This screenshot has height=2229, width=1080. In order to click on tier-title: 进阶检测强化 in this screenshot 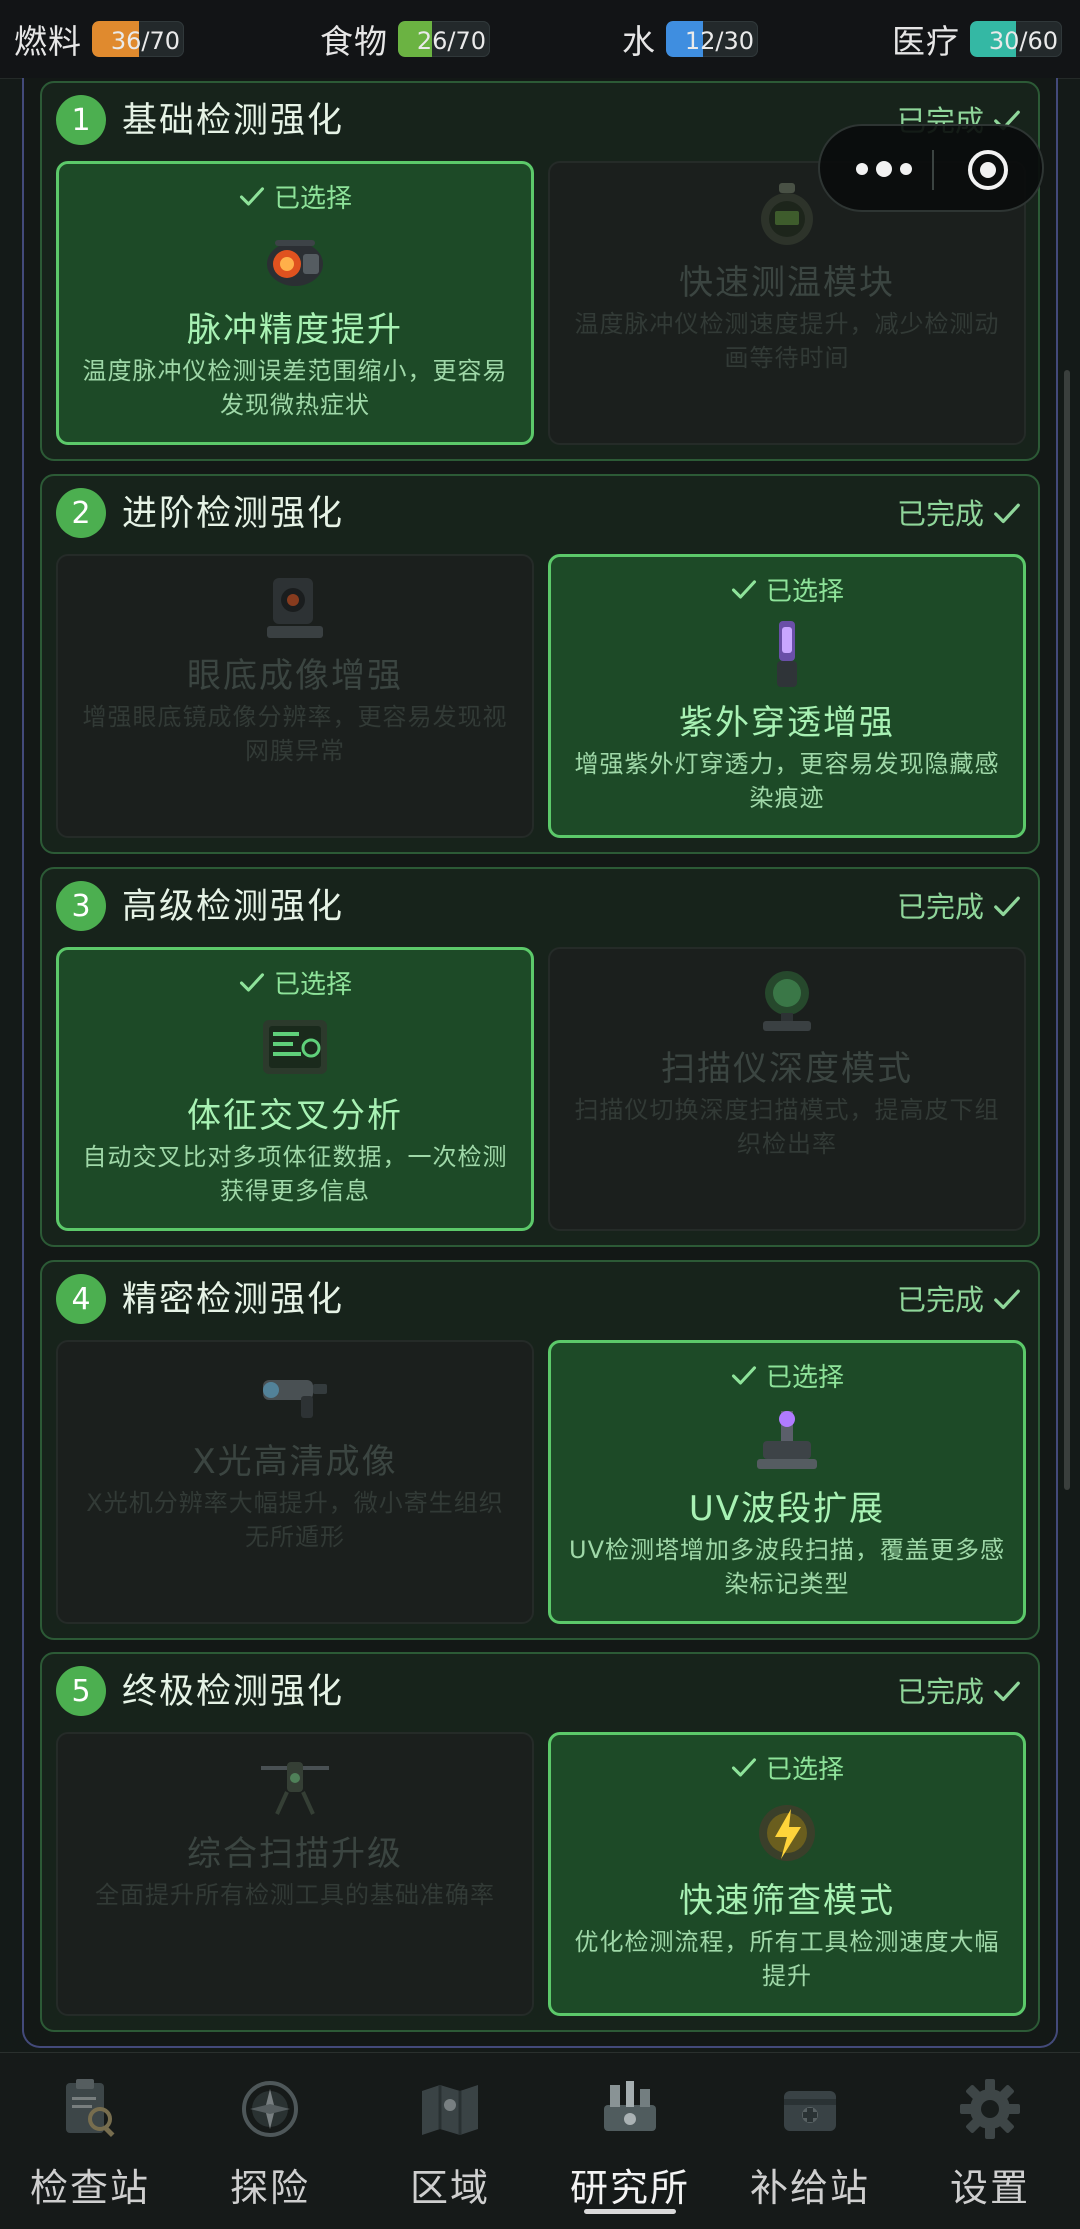, I will do `click(233, 514)`.